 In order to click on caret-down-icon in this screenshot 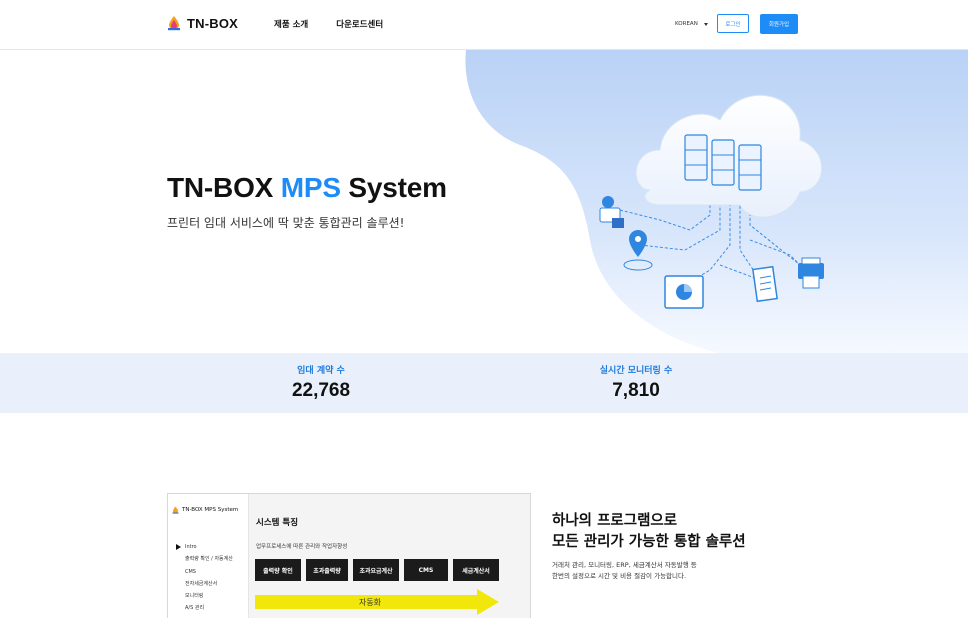, I will do `click(705, 24)`.